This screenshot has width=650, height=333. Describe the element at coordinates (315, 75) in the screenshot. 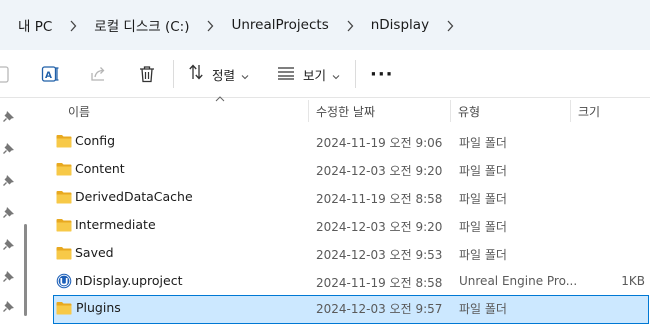

I see `view-label: 보기` at that location.